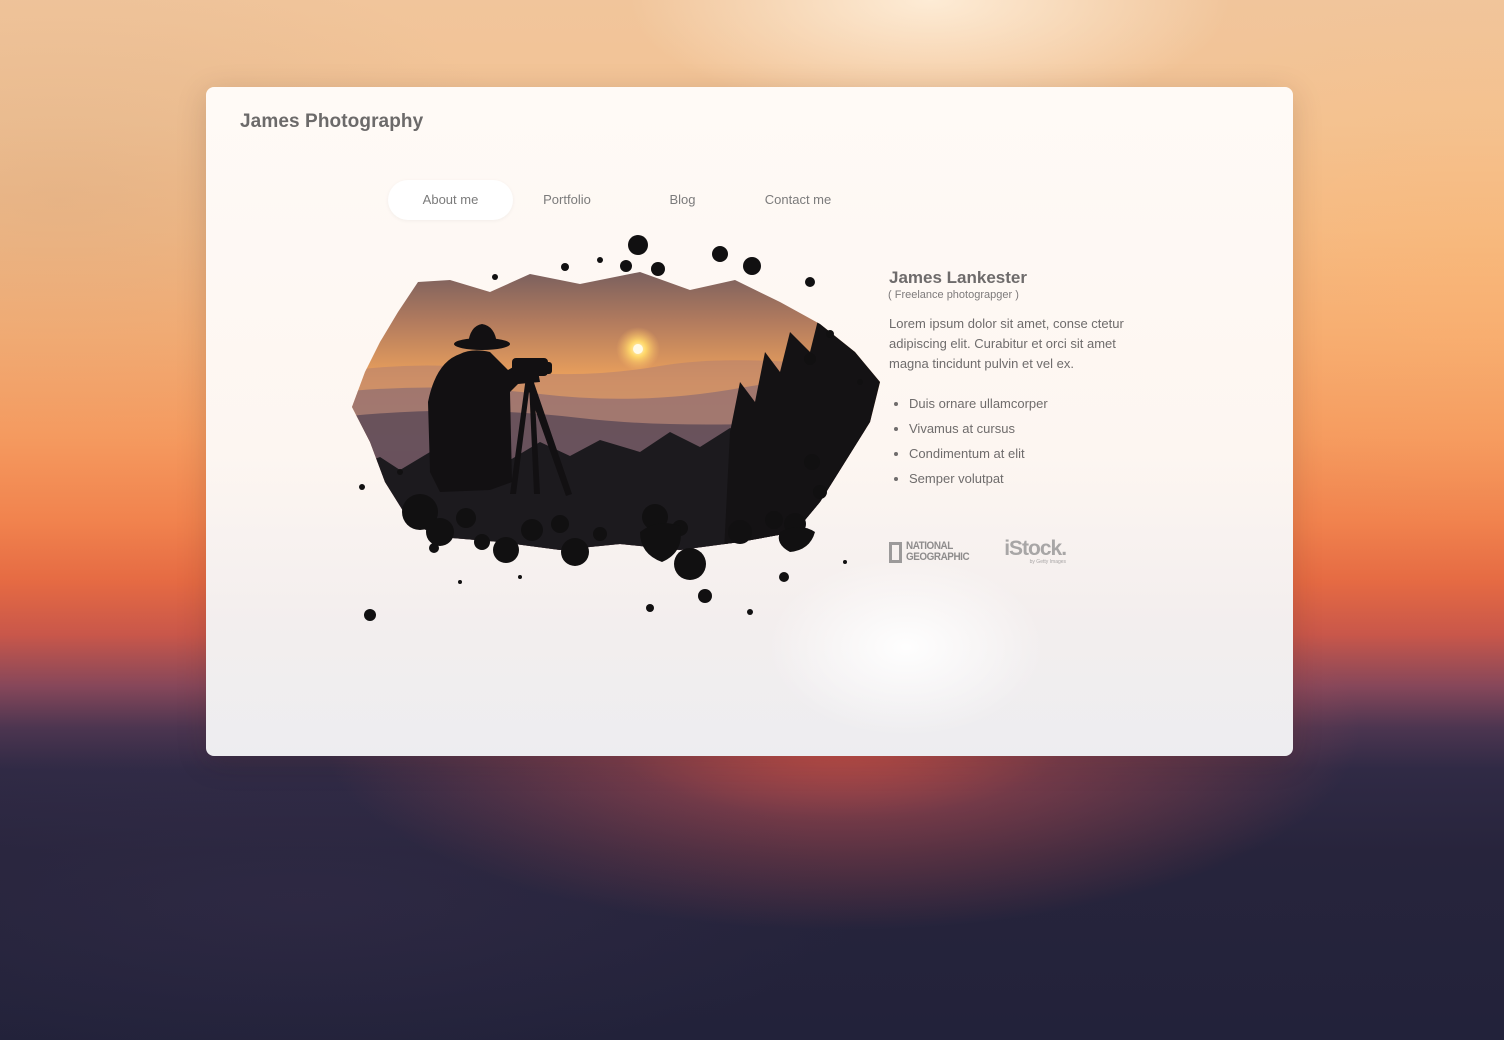  I want to click on bio-name: James Lankester, so click(958, 277).